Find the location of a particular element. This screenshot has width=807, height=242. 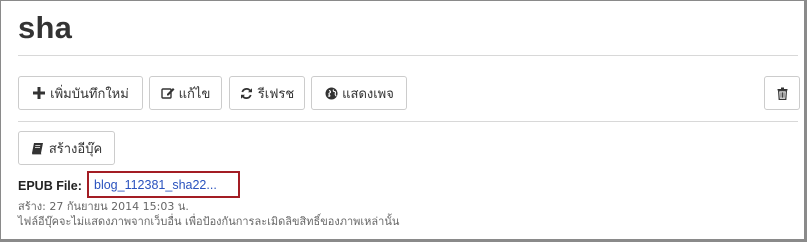

book-icon is located at coordinates (38, 148).